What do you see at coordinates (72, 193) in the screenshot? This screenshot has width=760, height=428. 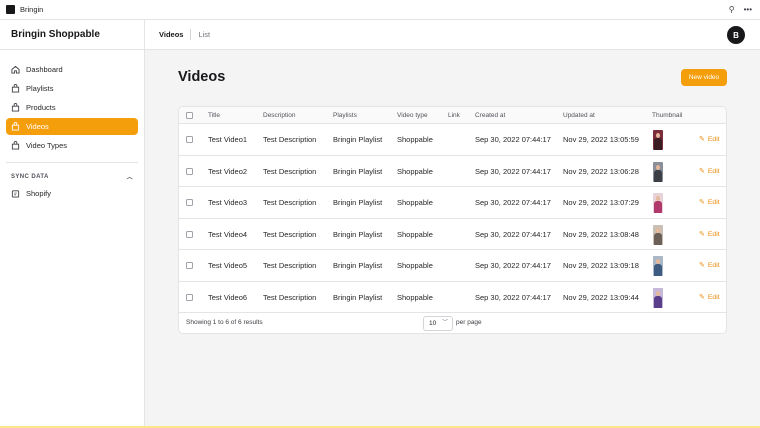 I see `sidebar-item-shopify: Shopify` at bounding box center [72, 193].